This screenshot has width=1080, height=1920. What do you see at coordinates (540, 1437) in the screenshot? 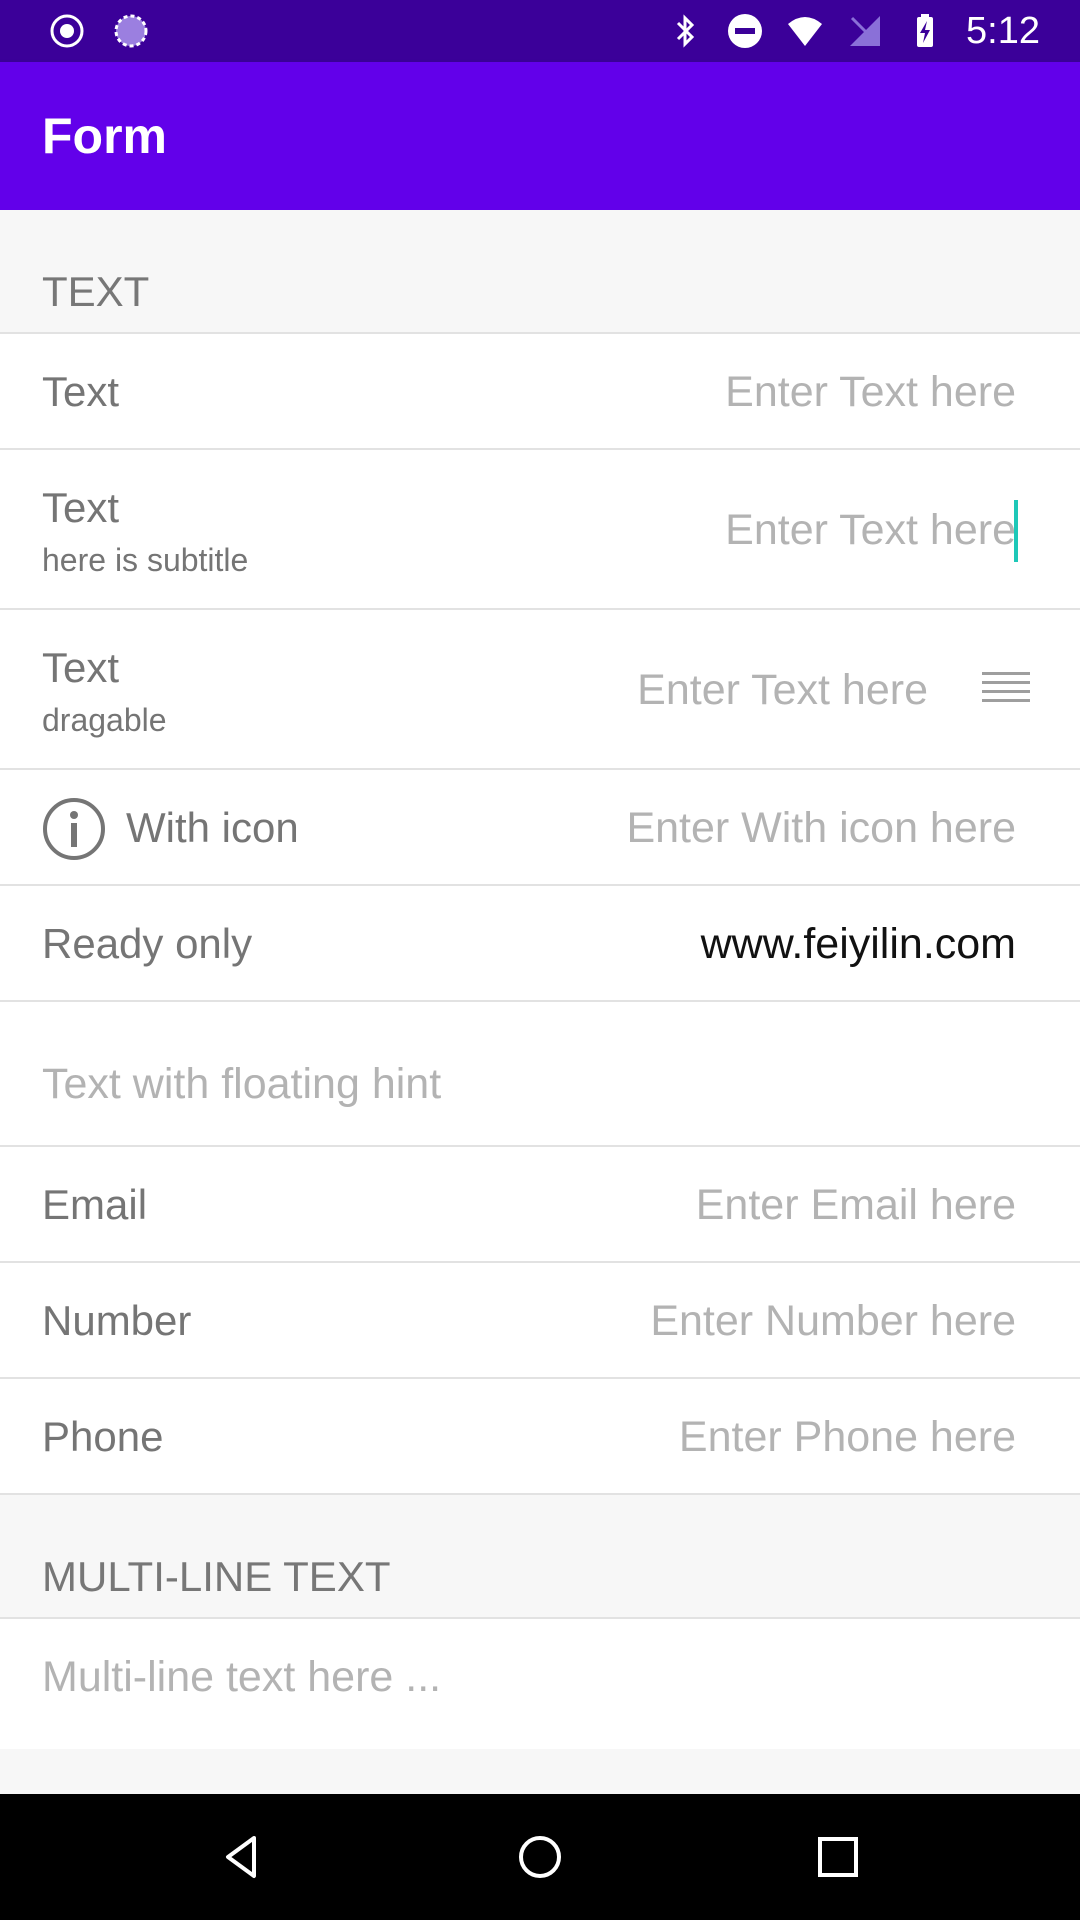
I see `phone-row: Phone Enter Phone here` at bounding box center [540, 1437].